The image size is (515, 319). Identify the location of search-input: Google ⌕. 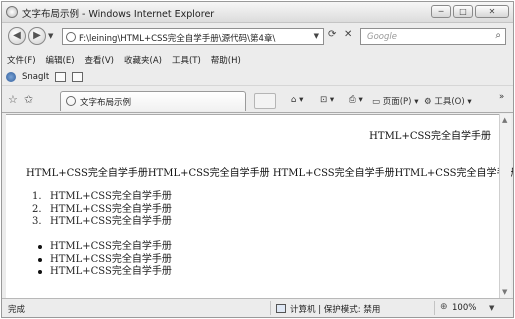
(433, 36).